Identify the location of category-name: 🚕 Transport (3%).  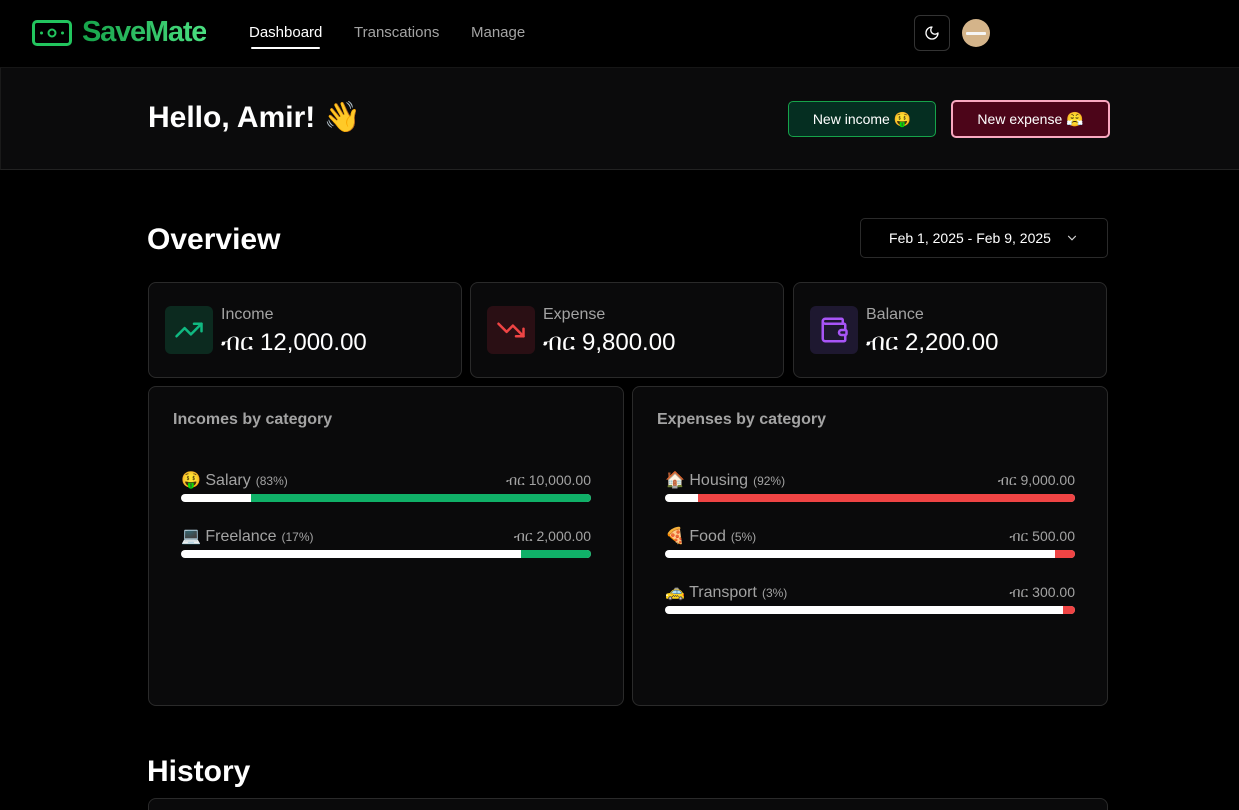
(726, 592).